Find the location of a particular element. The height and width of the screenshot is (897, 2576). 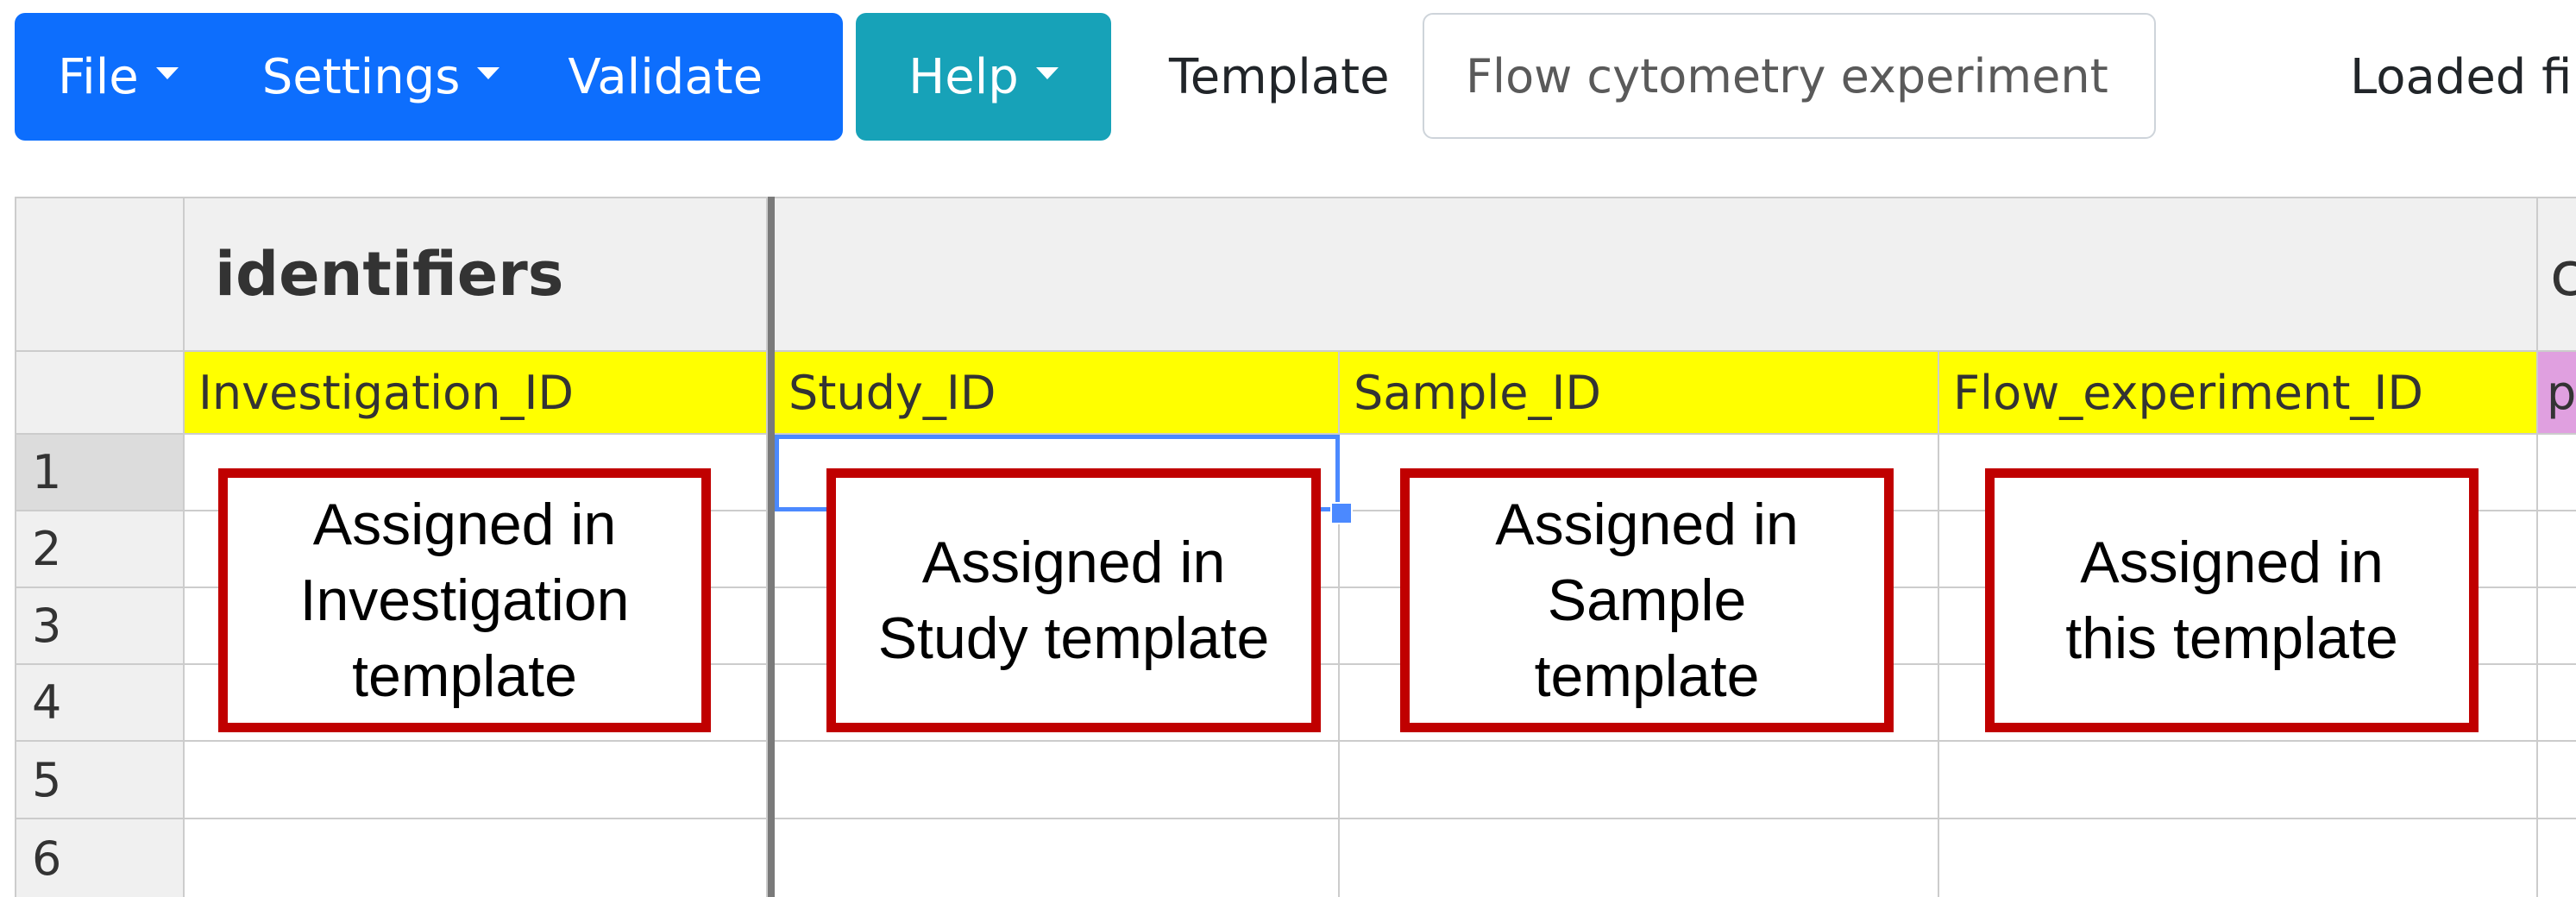

callout-sample: Assigned in Sample template is located at coordinates (1647, 600).